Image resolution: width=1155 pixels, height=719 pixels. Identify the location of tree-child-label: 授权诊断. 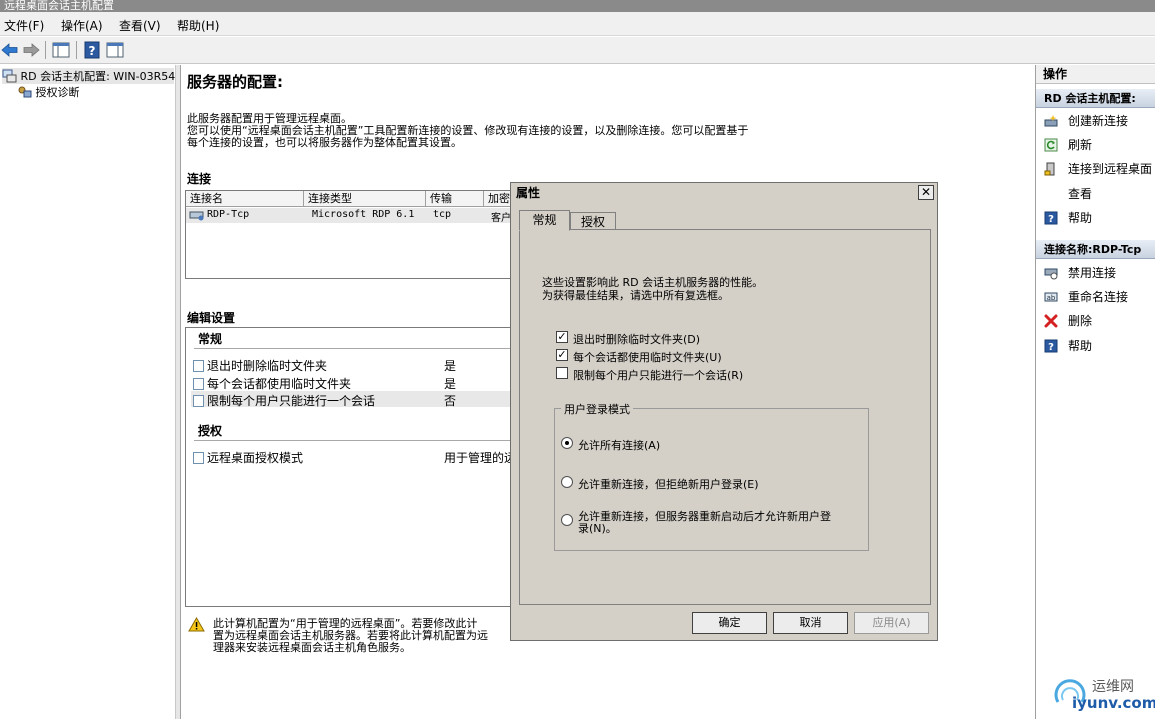
(57, 92).